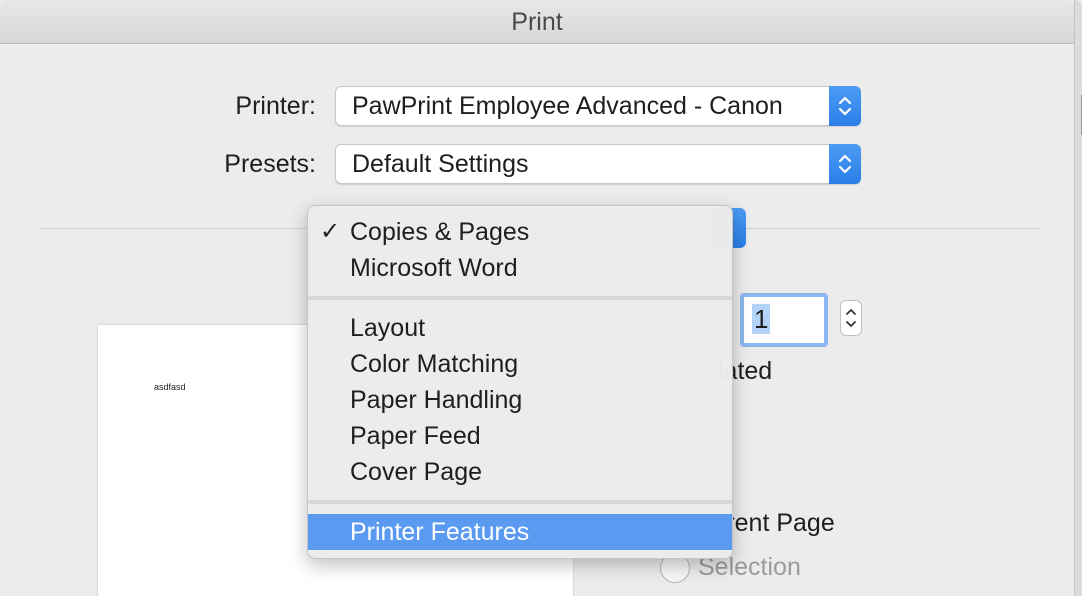 This screenshot has width=1082, height=596. Describe the element at coordinates (520, 436) in the screenshot. I see `menu-item-paper-feed: Paper Feed` at that location.